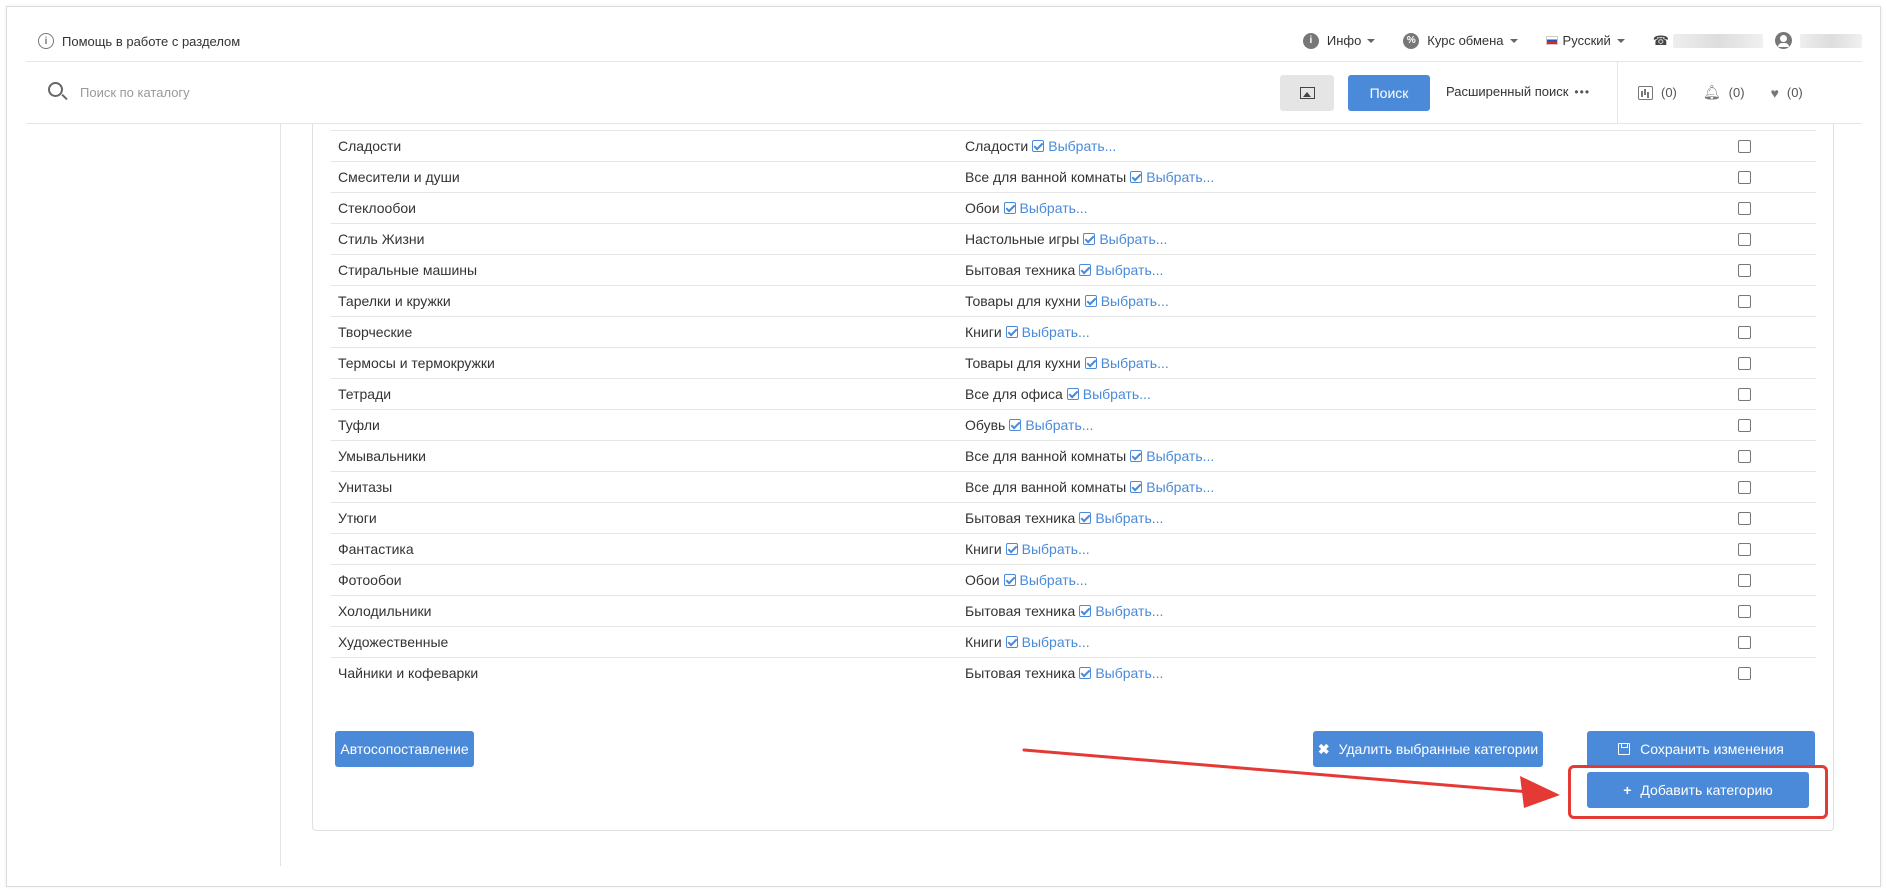 Image resolution: width=1887 pixels, height=892 pixels. Describe the element at coordinates (982, 580) in the screenshot. I see `mapped-category-name: Обои` at that location.